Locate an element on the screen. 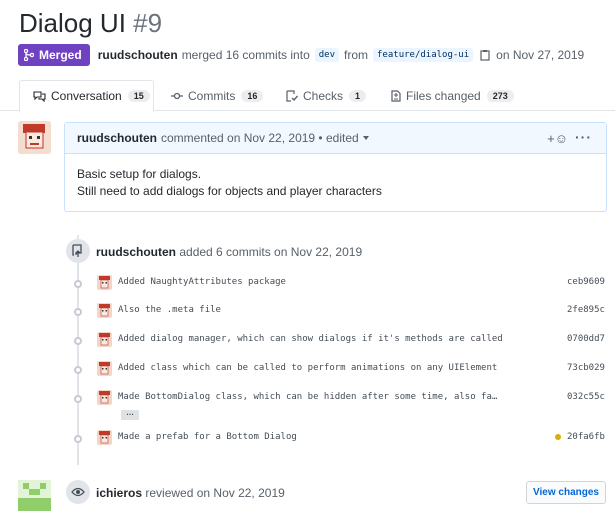  commit-message: Also the .meta file is located at coordinates (169, 310).